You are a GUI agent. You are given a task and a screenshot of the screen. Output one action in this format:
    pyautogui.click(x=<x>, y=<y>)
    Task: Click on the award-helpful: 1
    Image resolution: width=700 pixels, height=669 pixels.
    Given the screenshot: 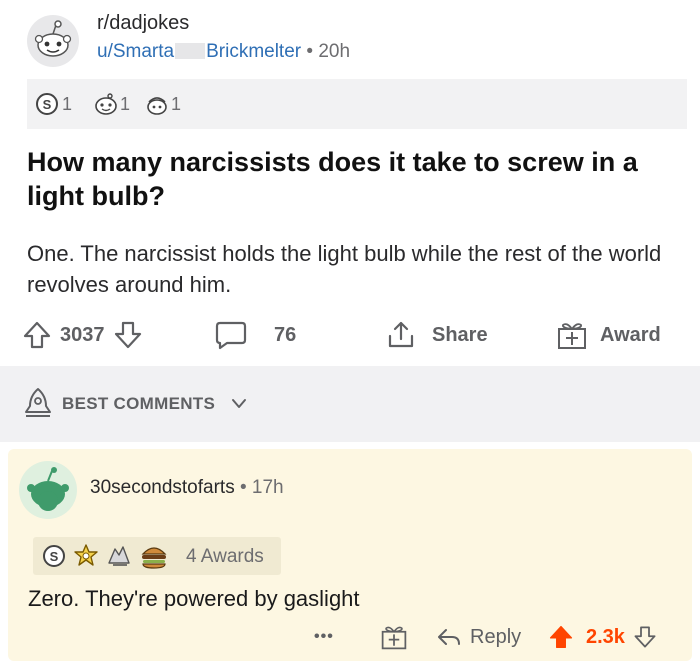 What is the action you would take?
    pyautogui.click(x=163, y=104)
    